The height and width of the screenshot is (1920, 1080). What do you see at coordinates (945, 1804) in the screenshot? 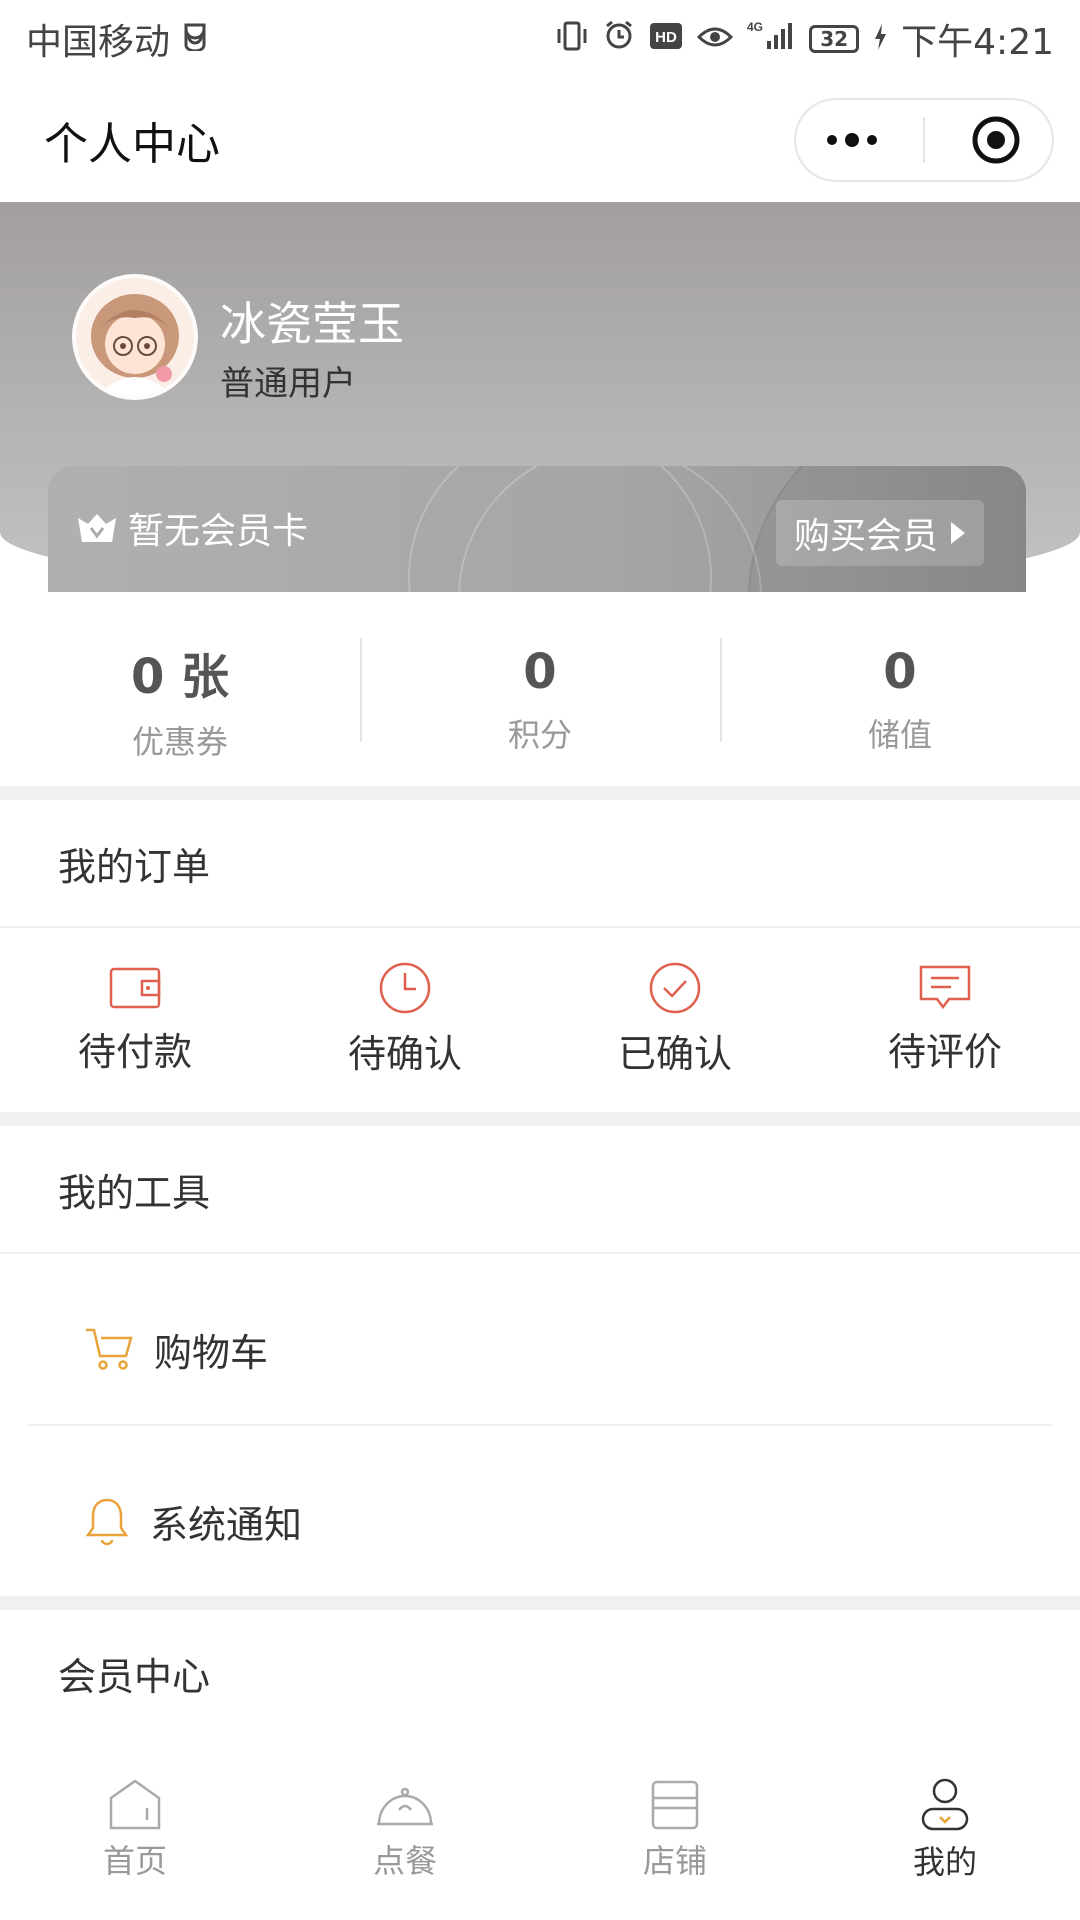
I see `user-icon` at bounding box center [945, 1804].